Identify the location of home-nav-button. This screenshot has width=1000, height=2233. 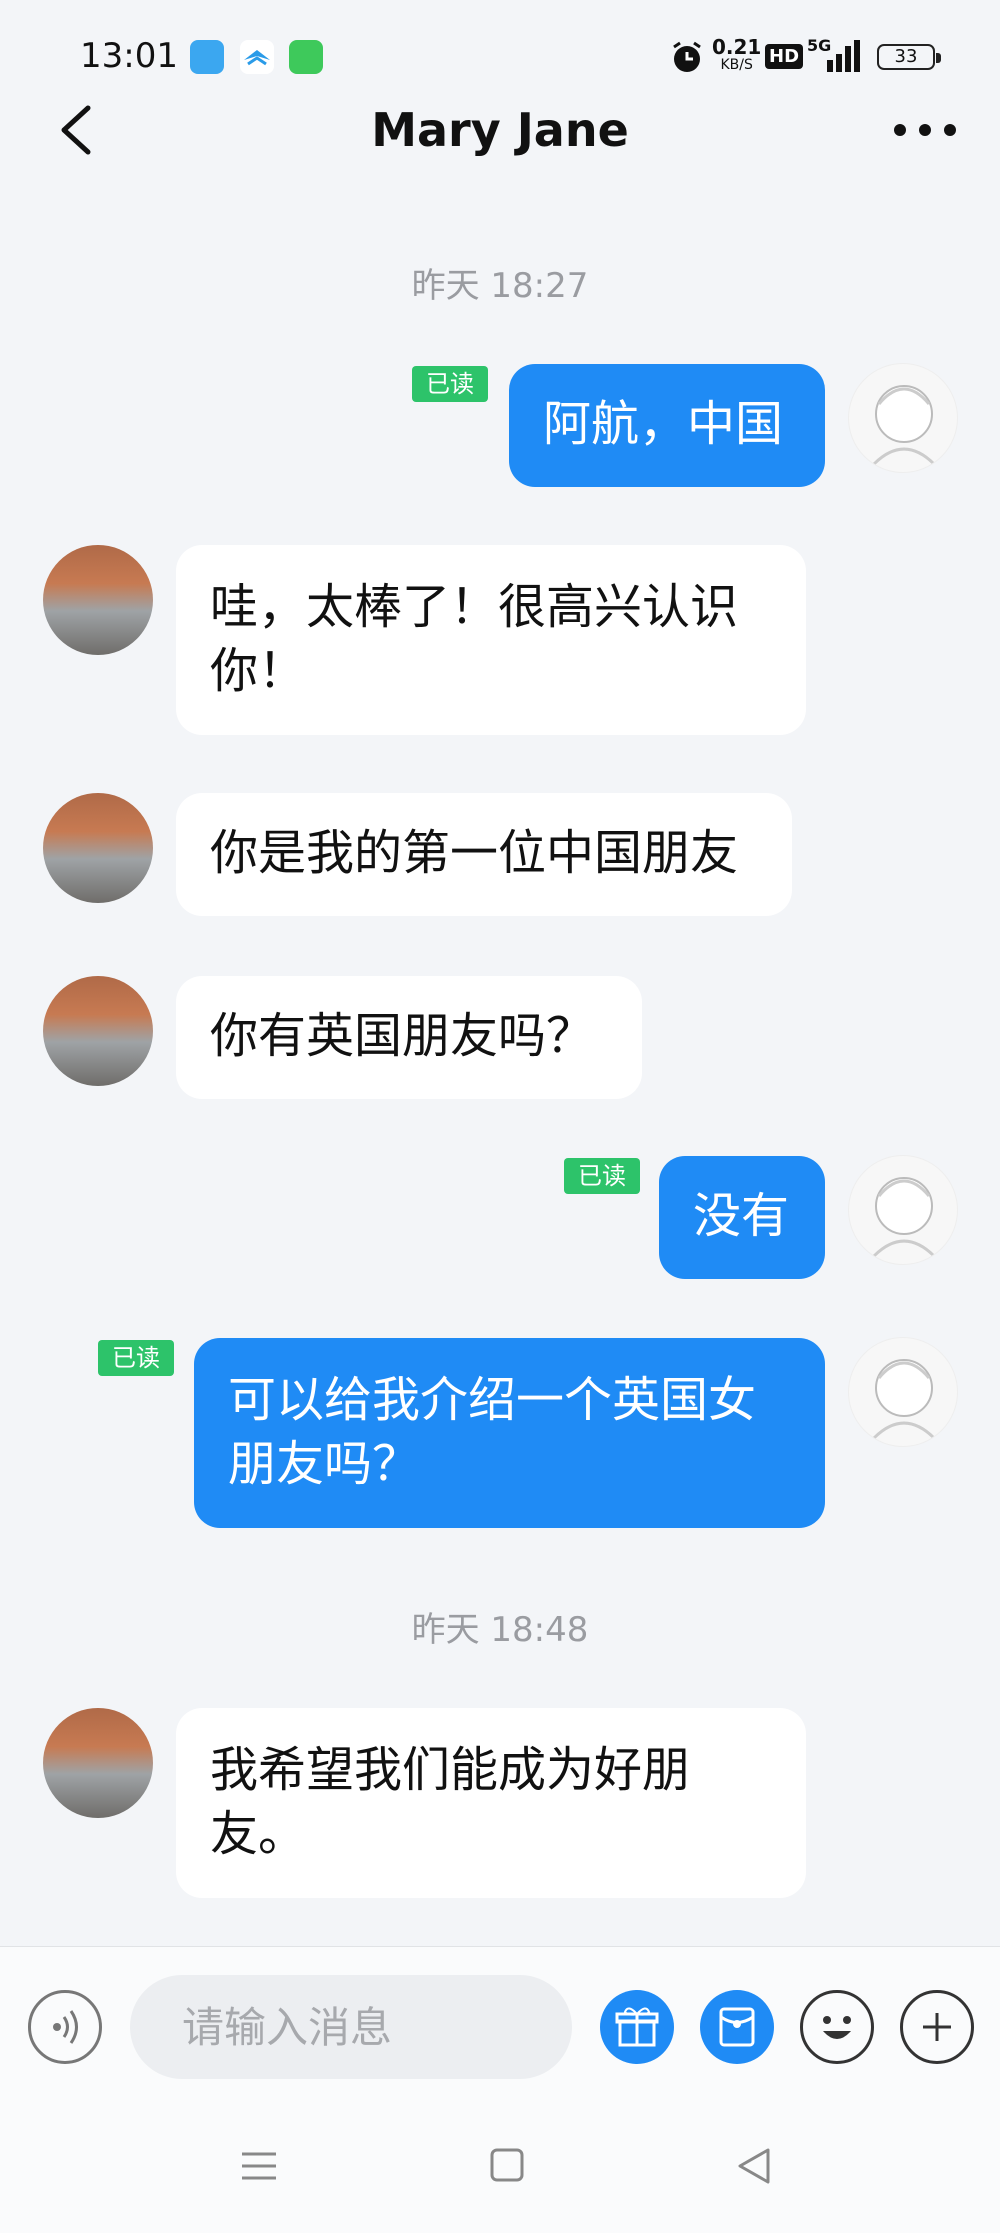
(507, 2166).